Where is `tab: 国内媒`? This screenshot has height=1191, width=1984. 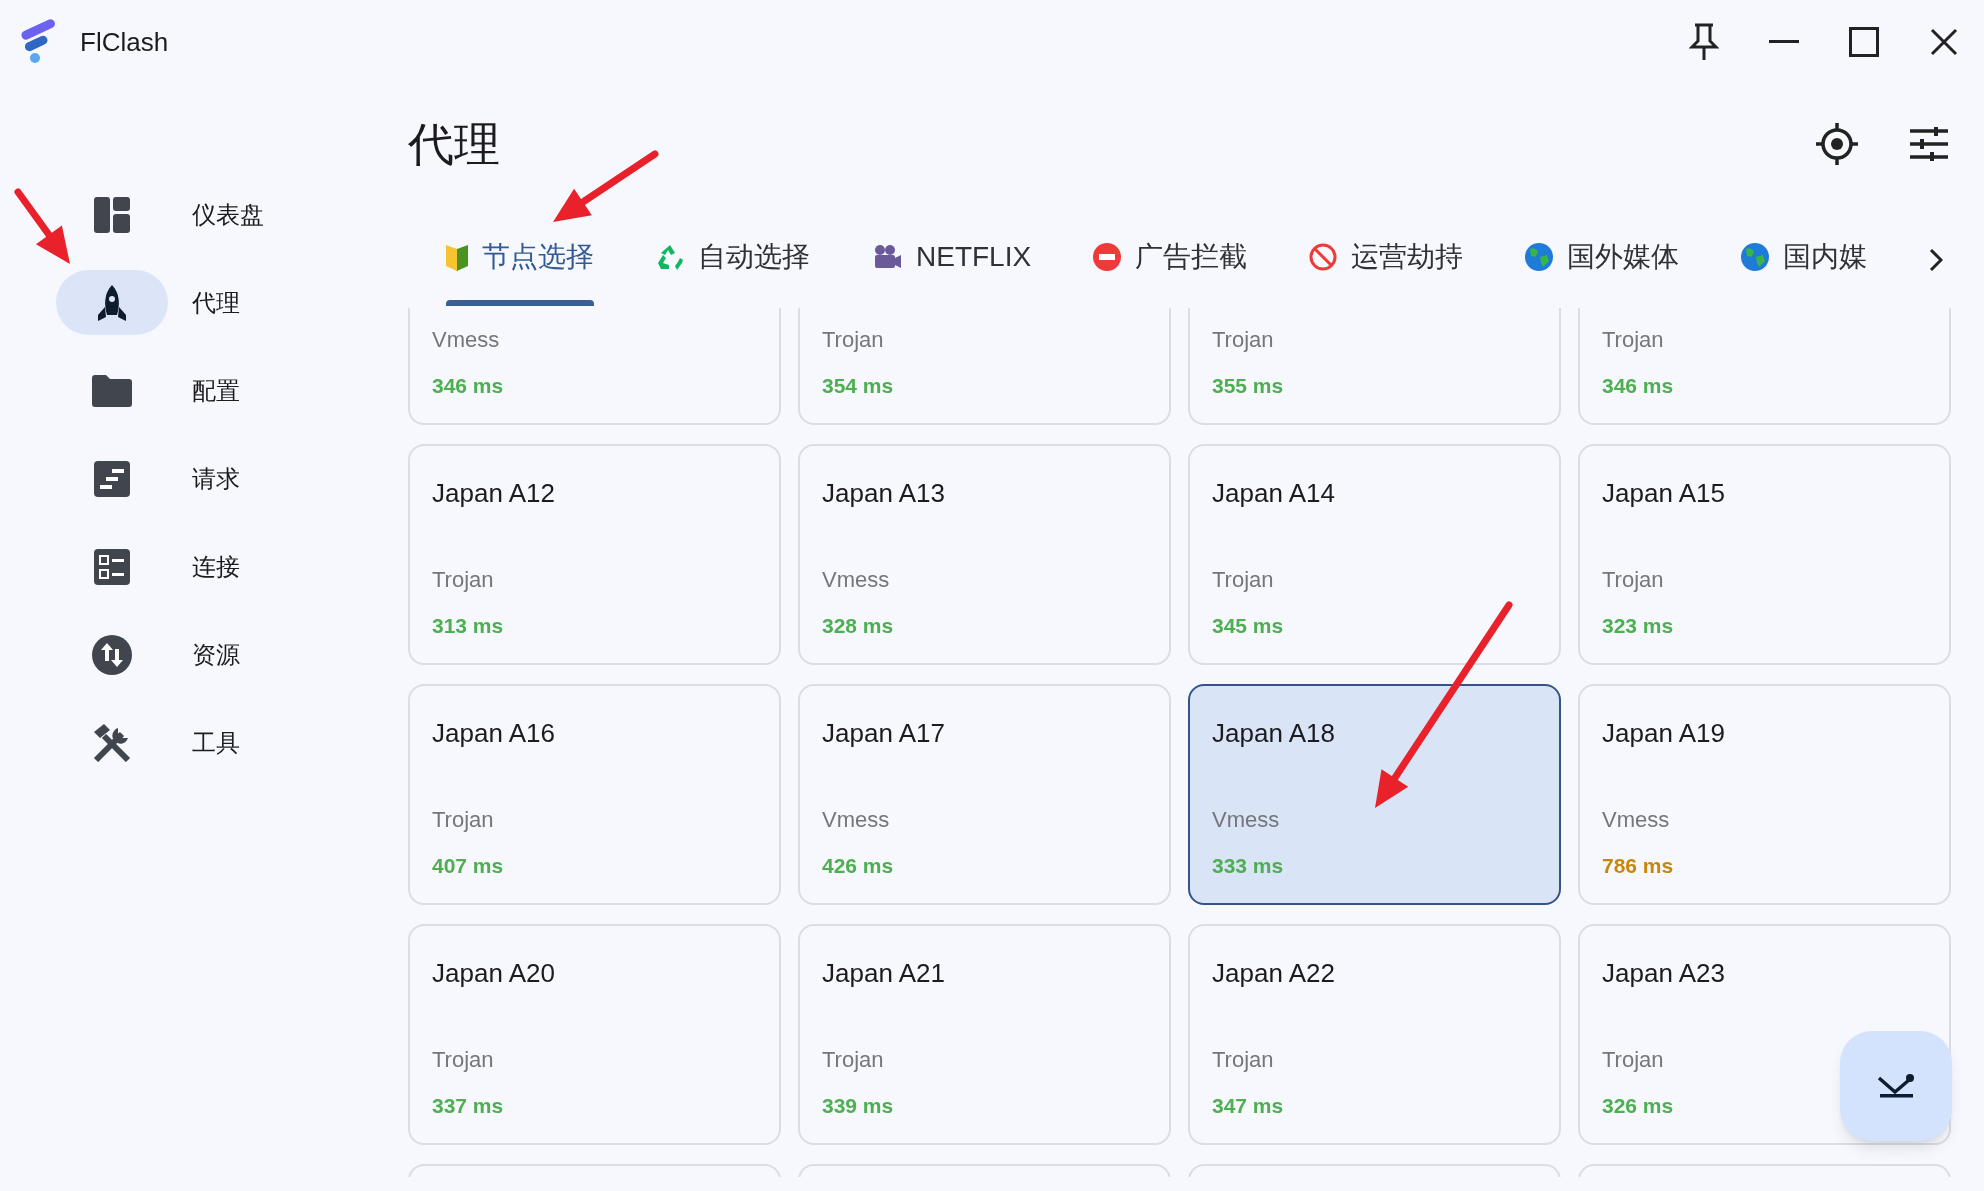
tab: 国内媒 is located at coordinates (1804, 271).